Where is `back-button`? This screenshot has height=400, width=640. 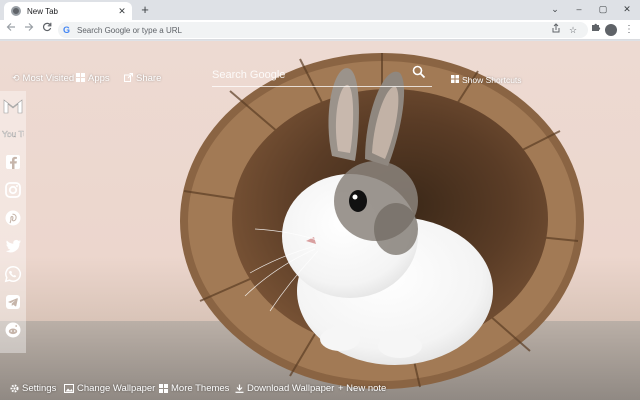
back-button is located at coordinates (11, 30).